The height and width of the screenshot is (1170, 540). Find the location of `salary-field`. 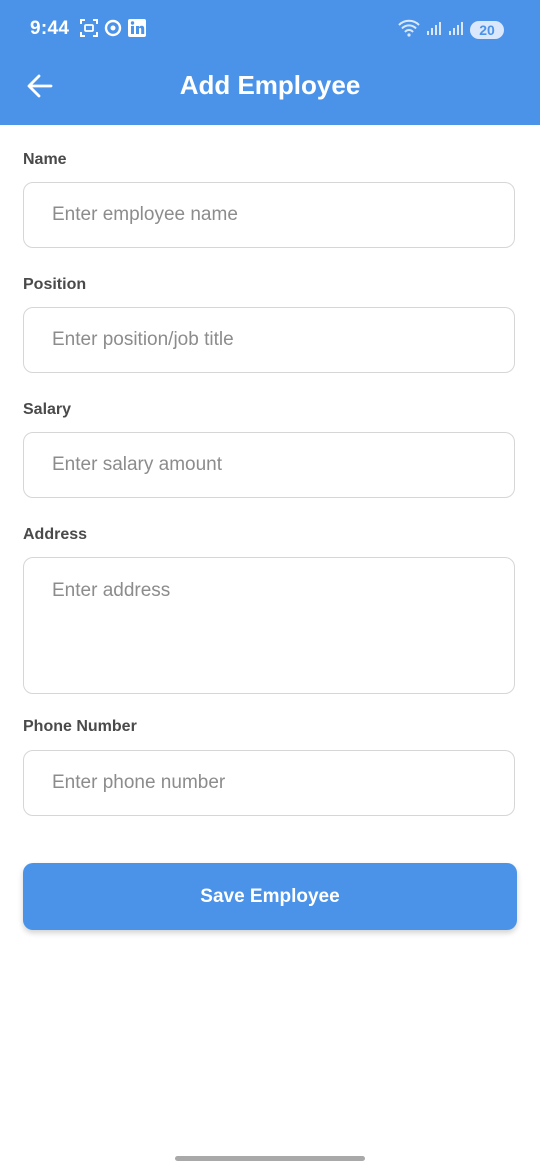

salary-field is located at coordinates (269, 465).